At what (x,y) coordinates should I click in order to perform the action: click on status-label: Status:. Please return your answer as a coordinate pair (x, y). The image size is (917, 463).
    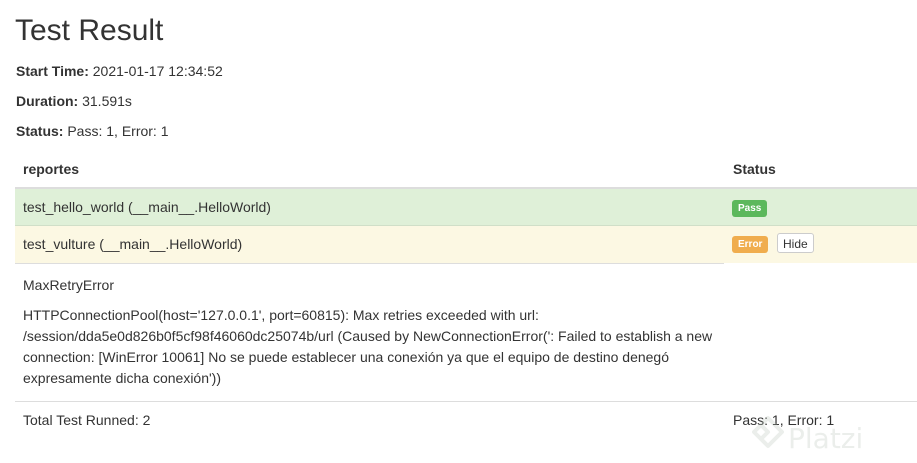
    Looking at the image, I should click on (40, 131).